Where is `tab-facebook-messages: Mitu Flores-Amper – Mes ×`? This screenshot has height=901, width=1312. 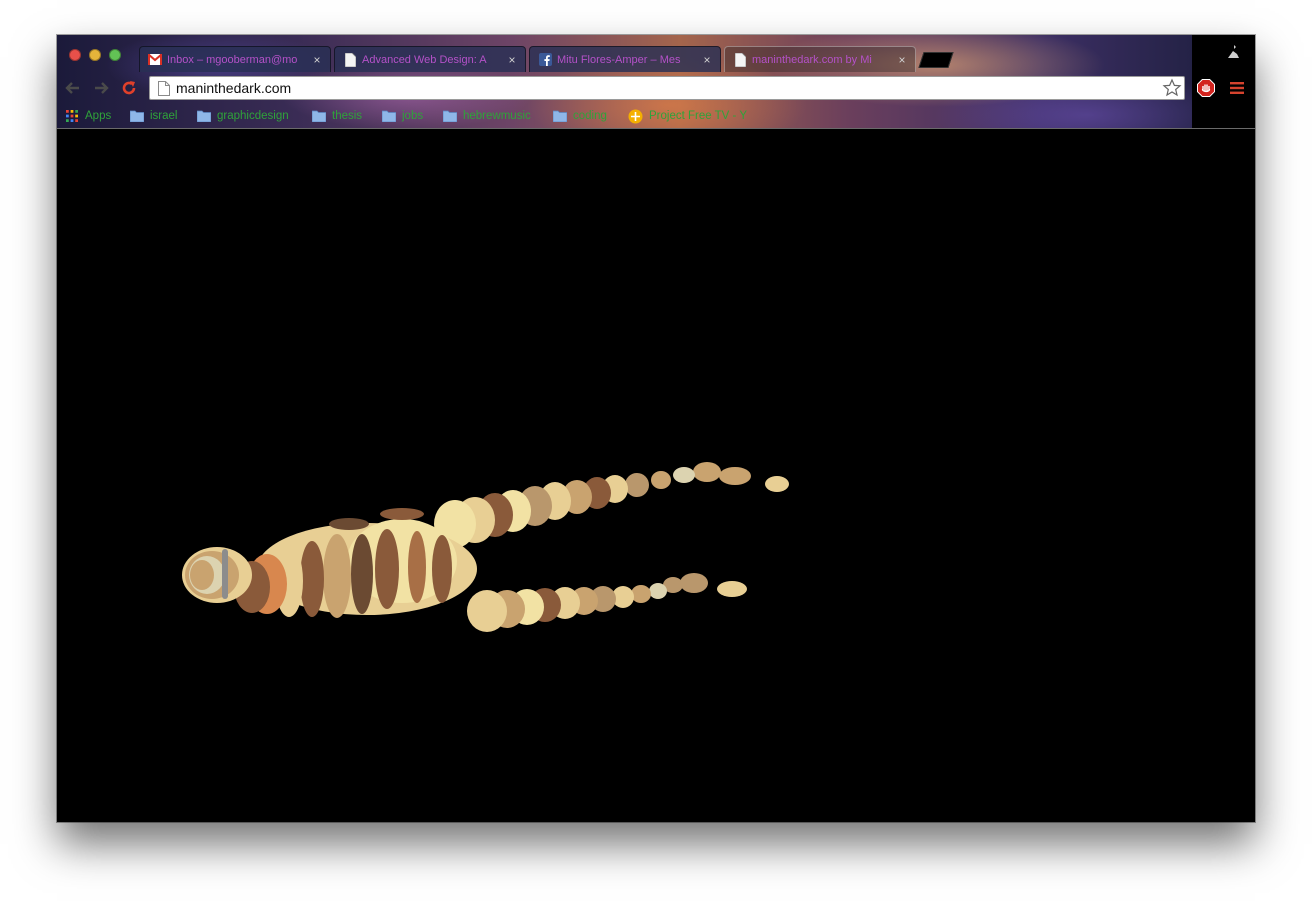
tab-facebook-messages: Mitu Flores-Amper – Mes × is located at coordinates (625, 59).